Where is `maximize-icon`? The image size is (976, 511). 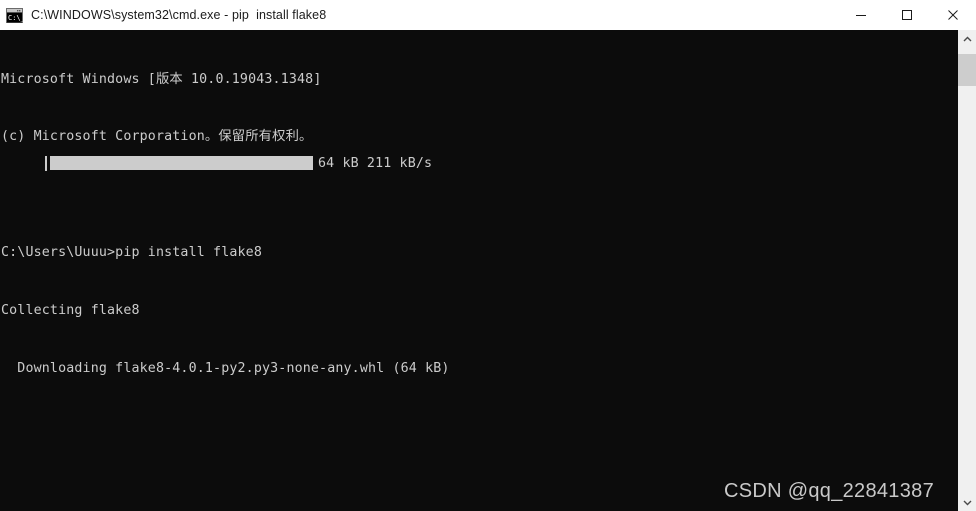
maximize-icon is located at coordinates (907, 15).